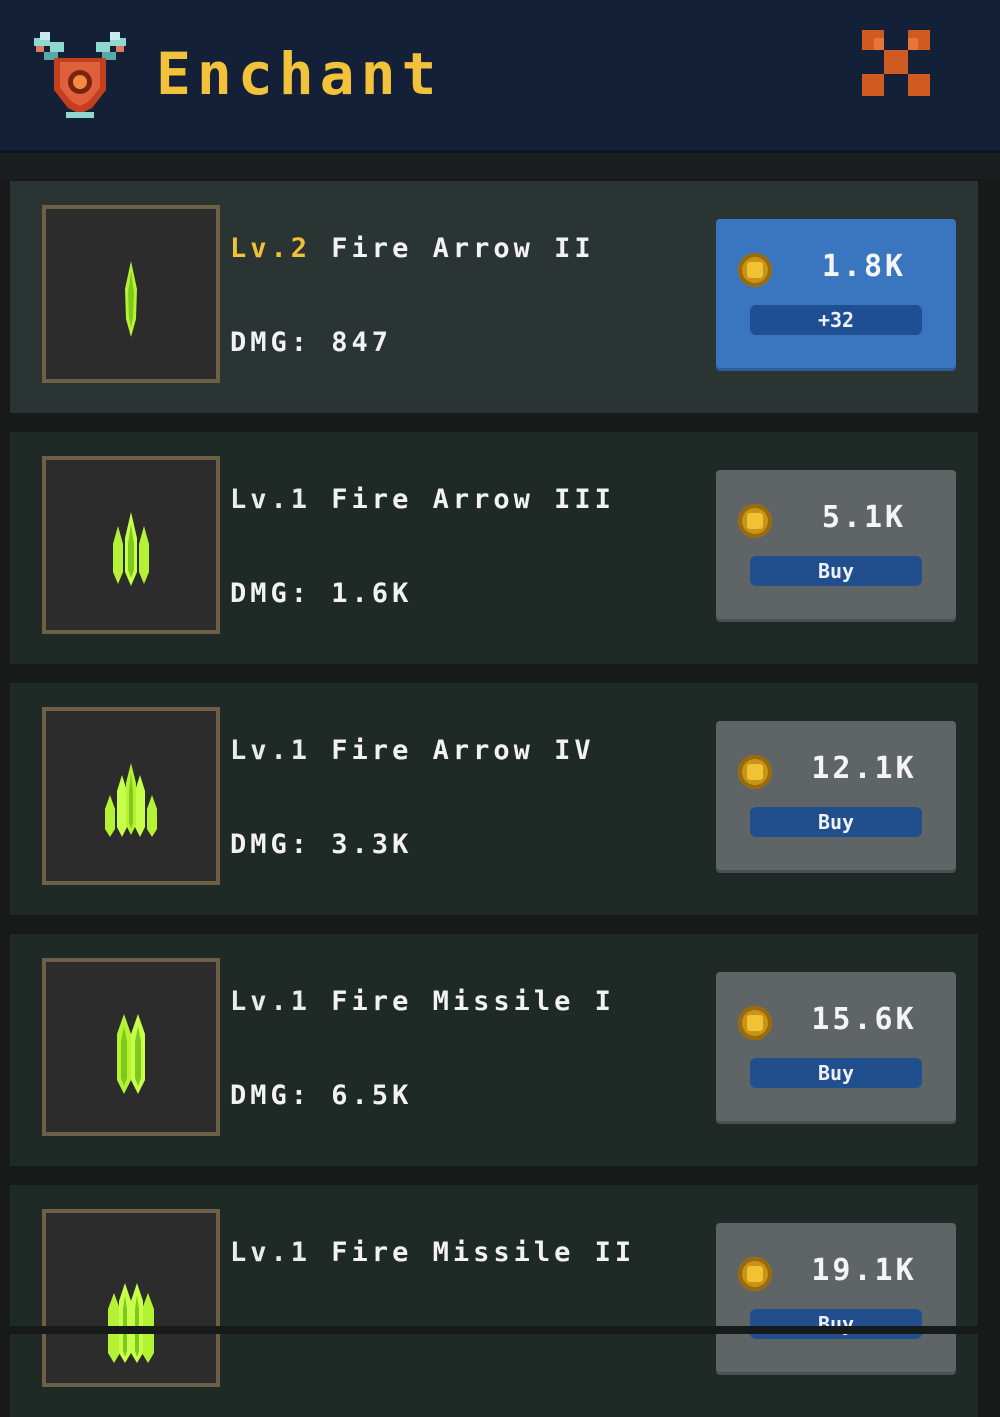  I want to click on close-x-icon, so click(896, 63).